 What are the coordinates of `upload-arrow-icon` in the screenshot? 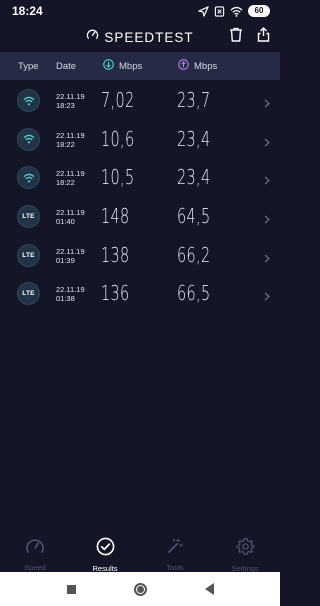 It's located at (183, 66).